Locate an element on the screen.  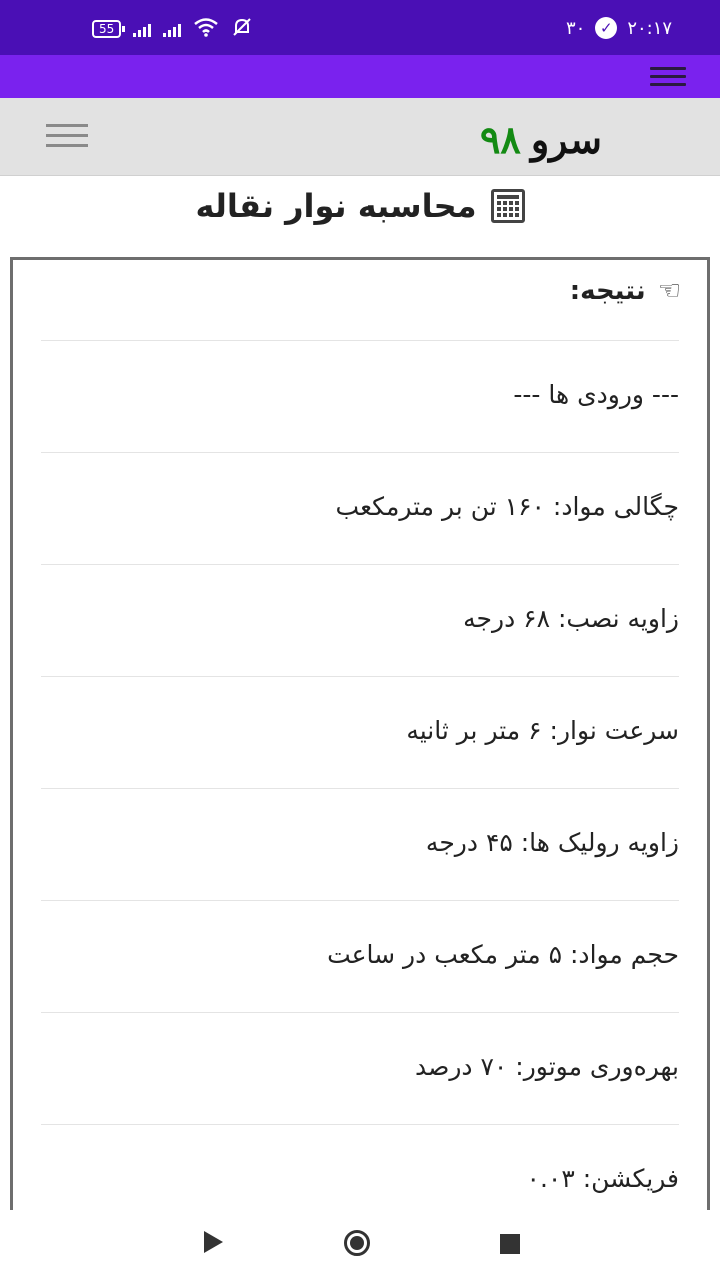
status-bar: 55 ۳۰ ✓ ۲۰:۱۷ is located at coordinates (360, 27).